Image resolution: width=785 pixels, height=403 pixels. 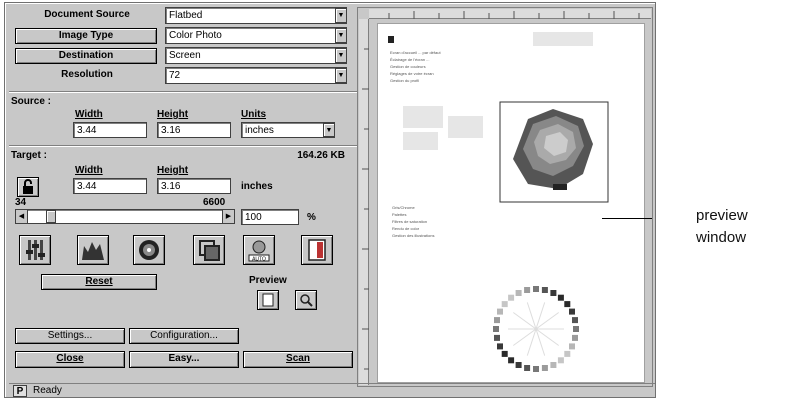 I want to click on close-button: Close, so click(x=70, y=359).